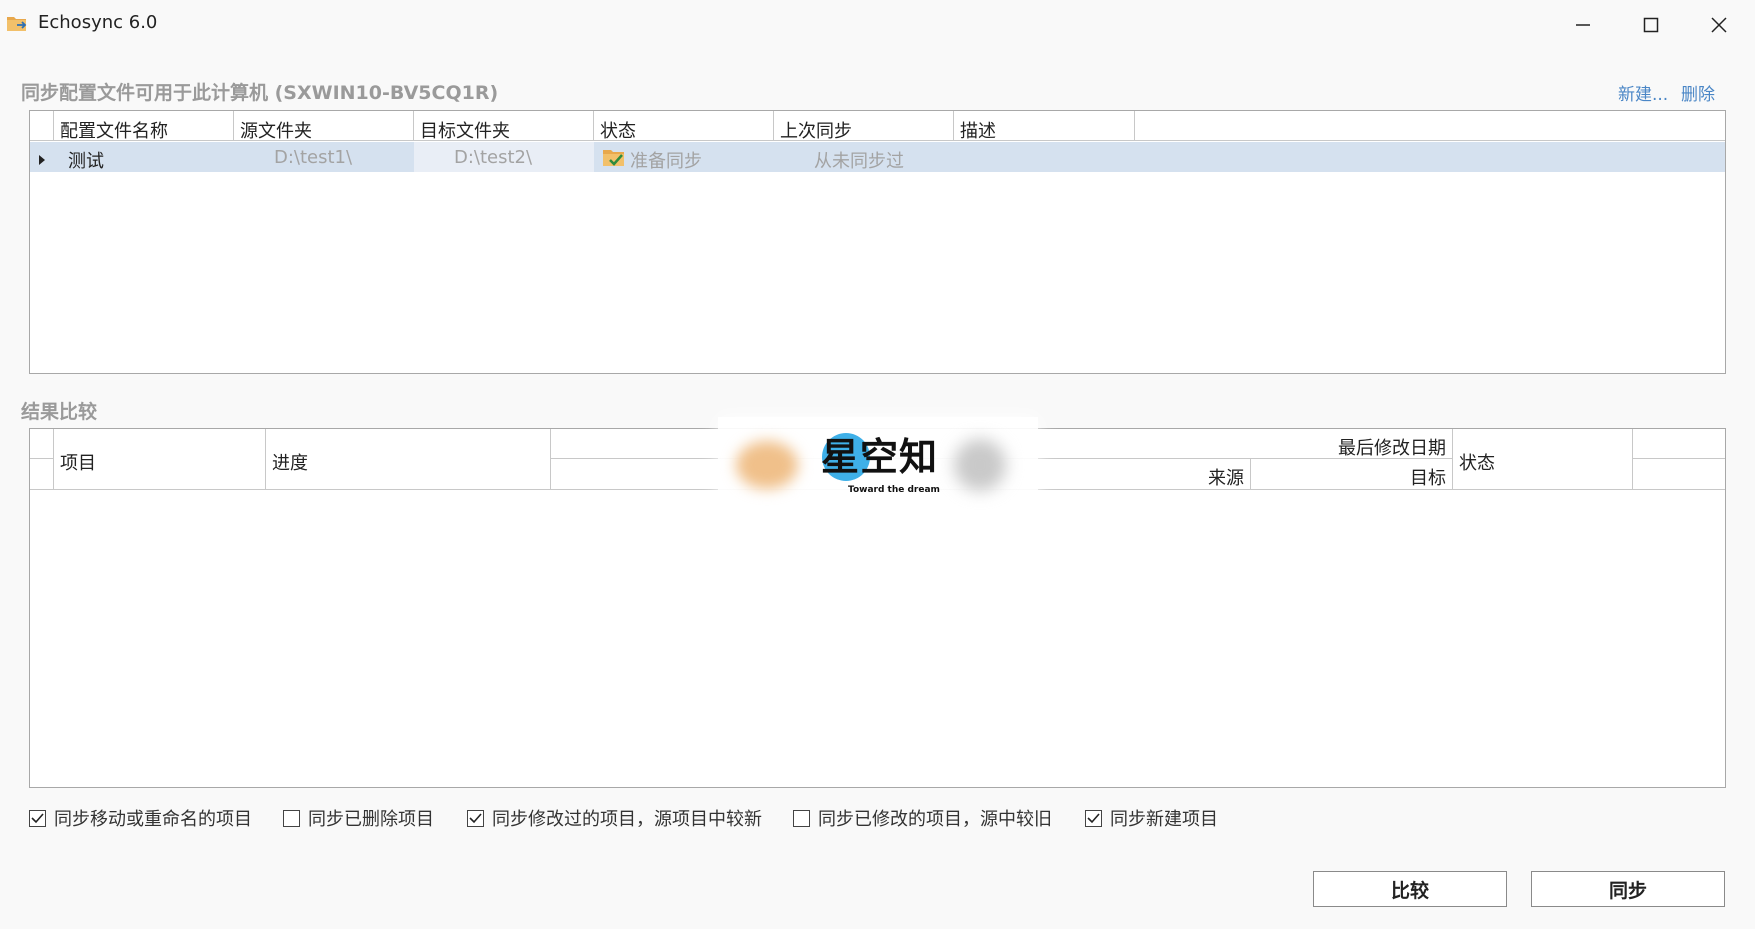 The width and height of the screenshot is (1755, 929). I want to click on sync-button: 同步, so click(1628, 889).